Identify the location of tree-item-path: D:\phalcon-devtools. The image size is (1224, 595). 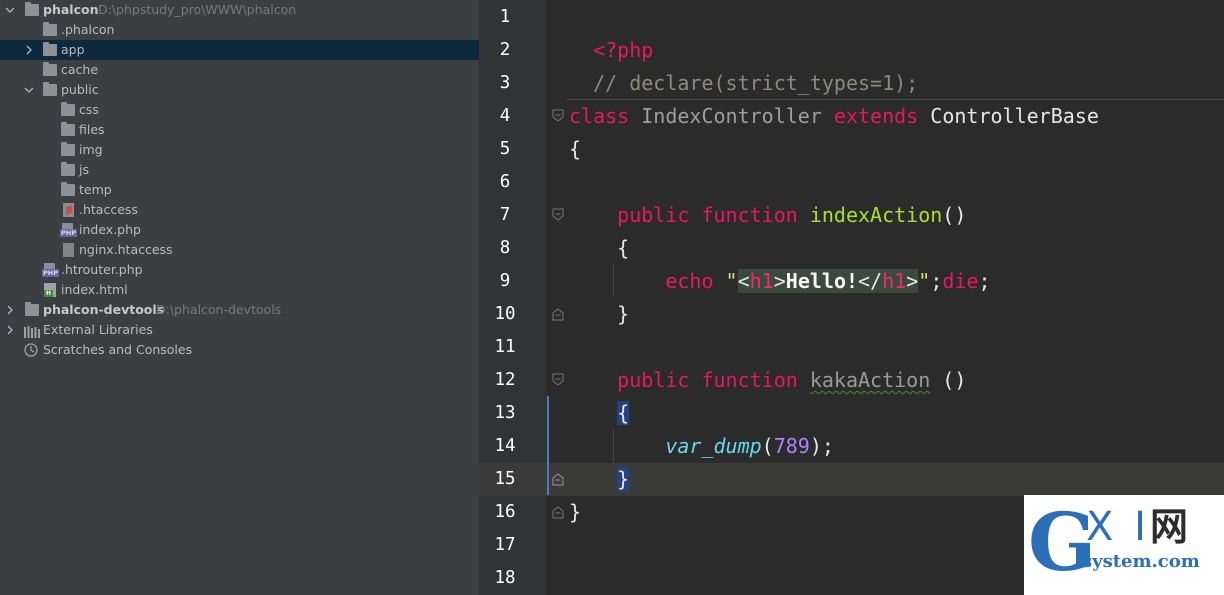
(219, 309).